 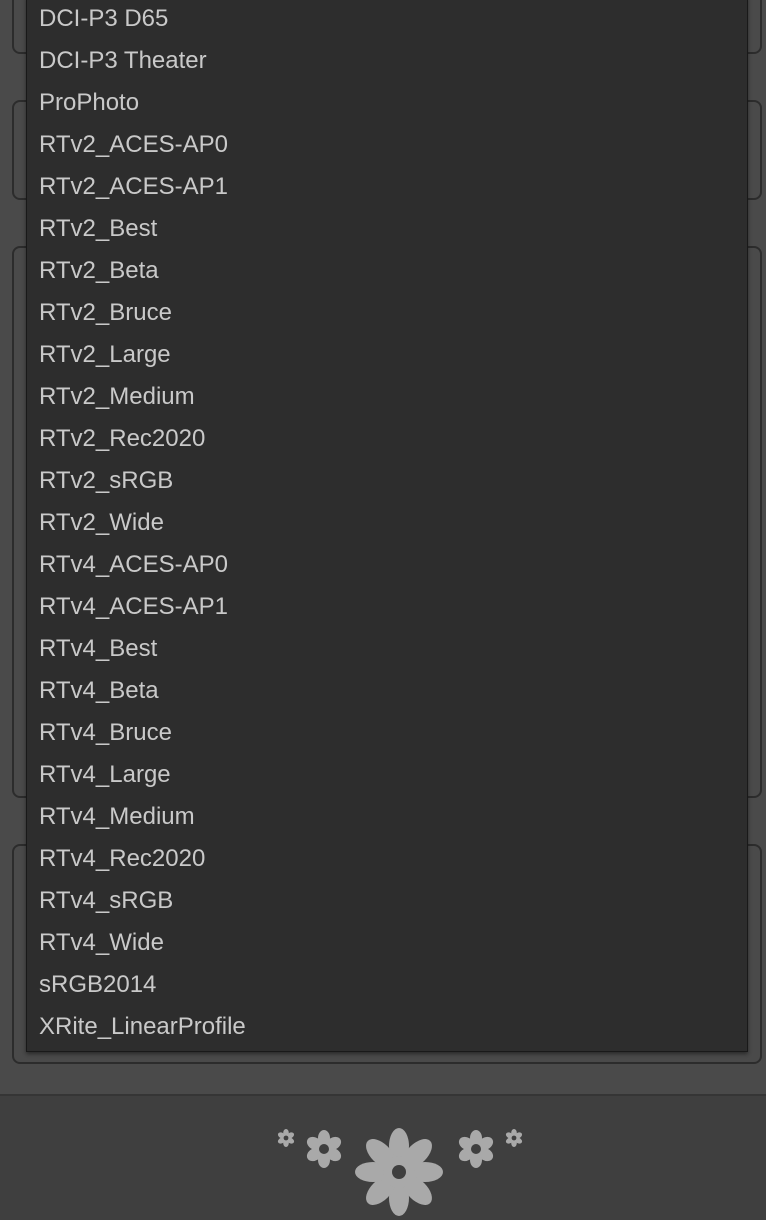 I want to click on menu-item-prophoto: ProPhoto, so click(x=387, y=103).